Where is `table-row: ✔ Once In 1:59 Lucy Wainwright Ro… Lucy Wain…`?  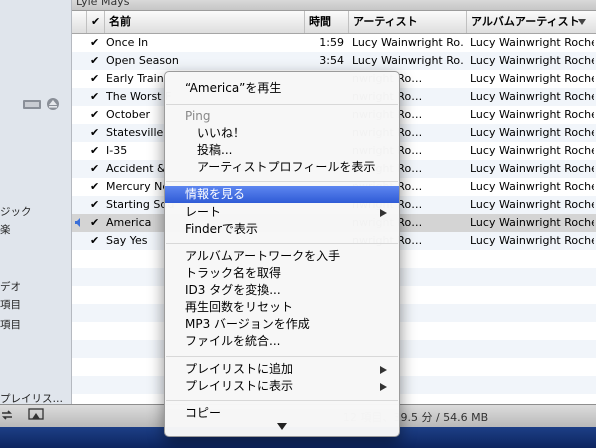
table-row: ✔ Once In 1:59 Lucy Wainwright Ro… Lucy Wain… is located at coordinates (334, 43).